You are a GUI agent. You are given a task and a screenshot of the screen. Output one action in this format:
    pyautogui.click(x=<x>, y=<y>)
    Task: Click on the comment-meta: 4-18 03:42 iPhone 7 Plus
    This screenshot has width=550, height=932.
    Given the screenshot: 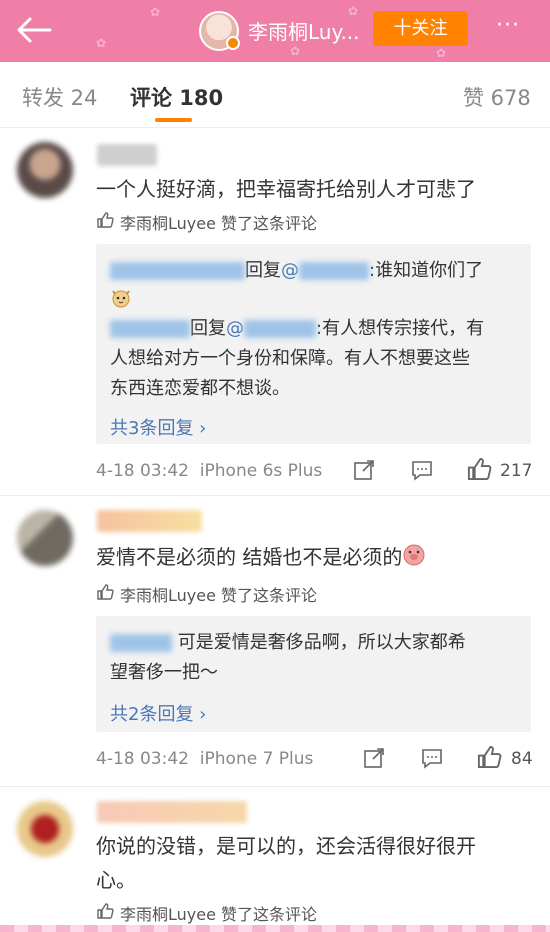 What is the action you would take?
    pyautogui.click(x=204, y=759)
    